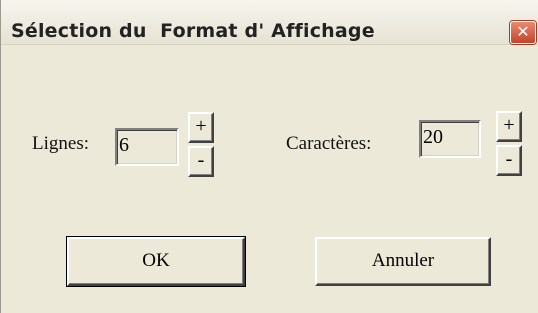 Image resolution: width=538 pixels, height=313 pixels. What do you see at coordinates (147, 147) in the screenshot?
I see `lignes-field: 6` at bounding box center [147, 147].